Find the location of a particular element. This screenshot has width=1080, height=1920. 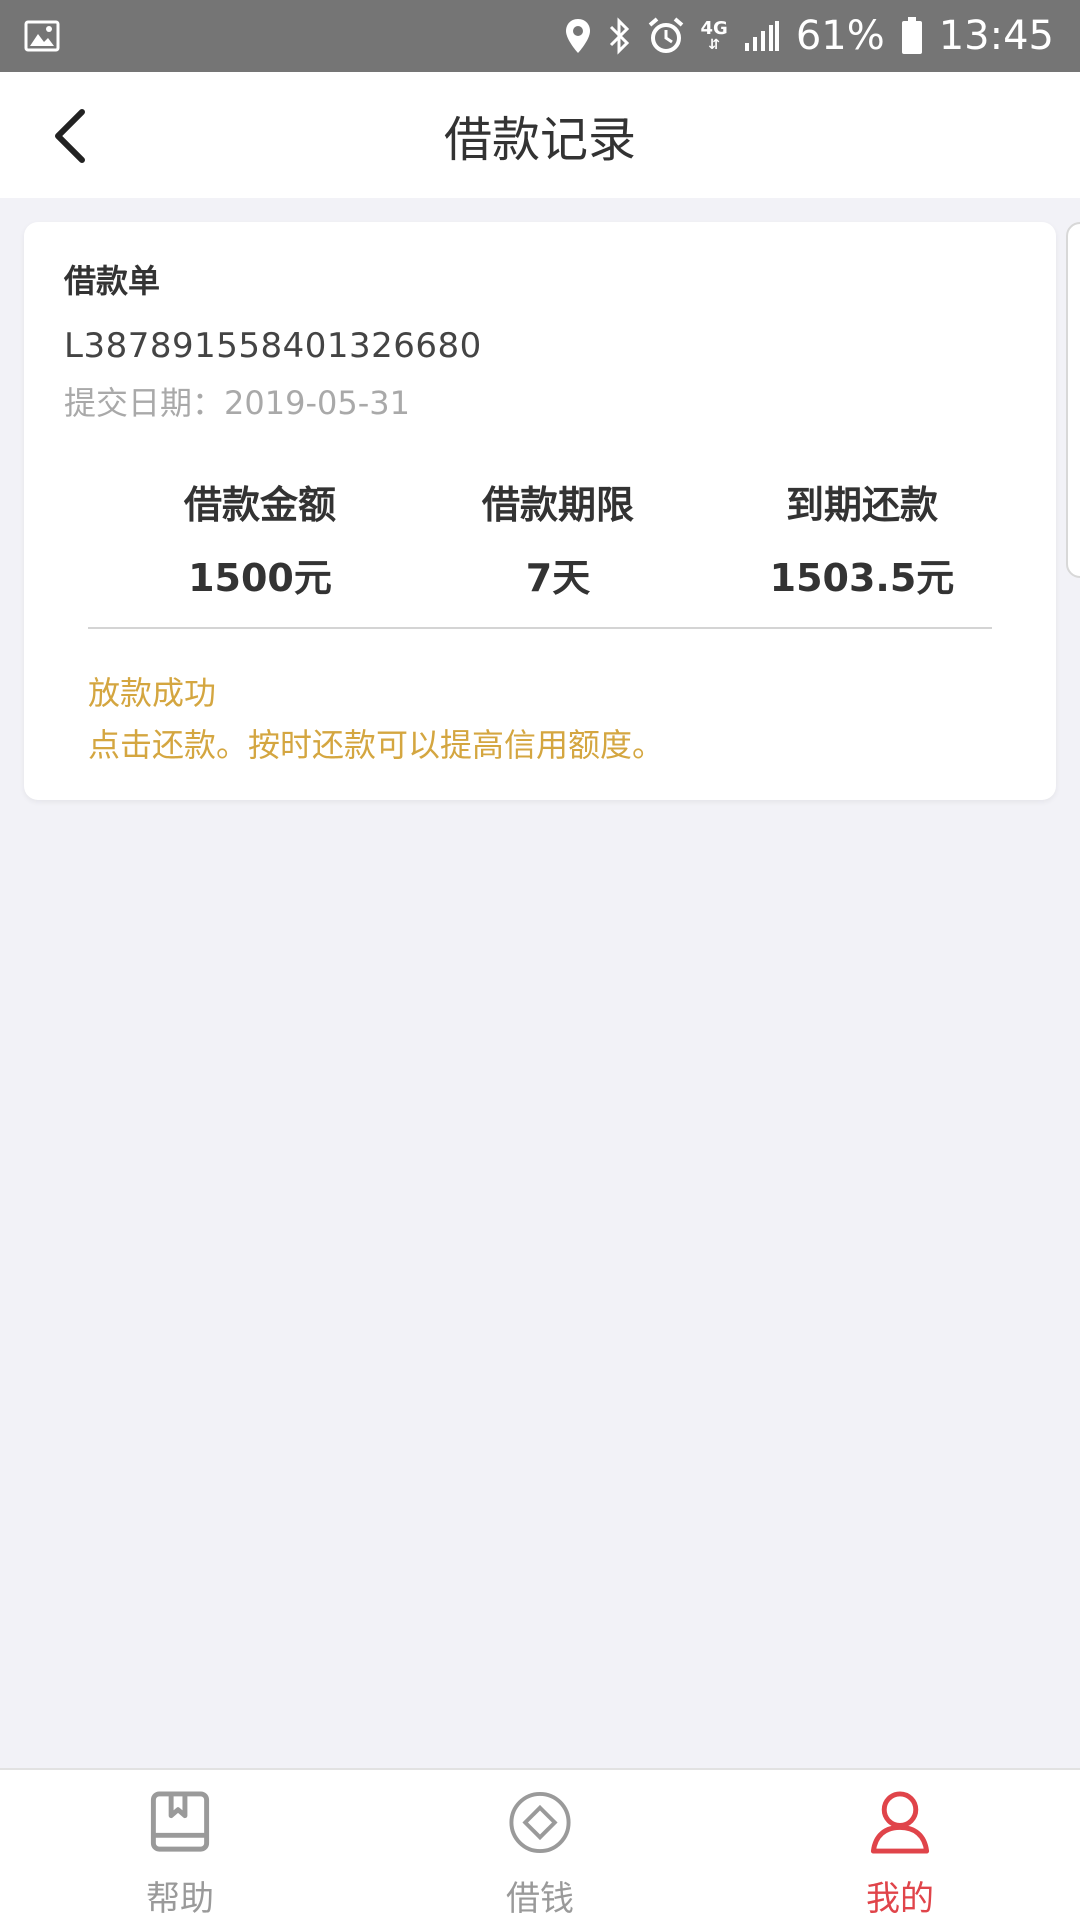

image-icon is located at coordinates (42, 36).